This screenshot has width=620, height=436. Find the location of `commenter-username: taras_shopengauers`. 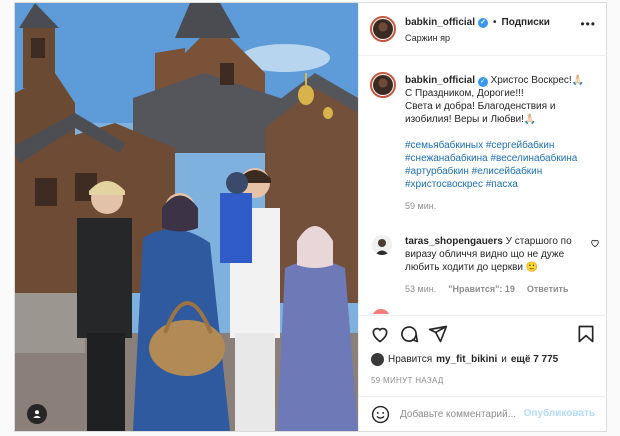

commenter-username: taras_shopengauers is located at coordinates (454, 241).